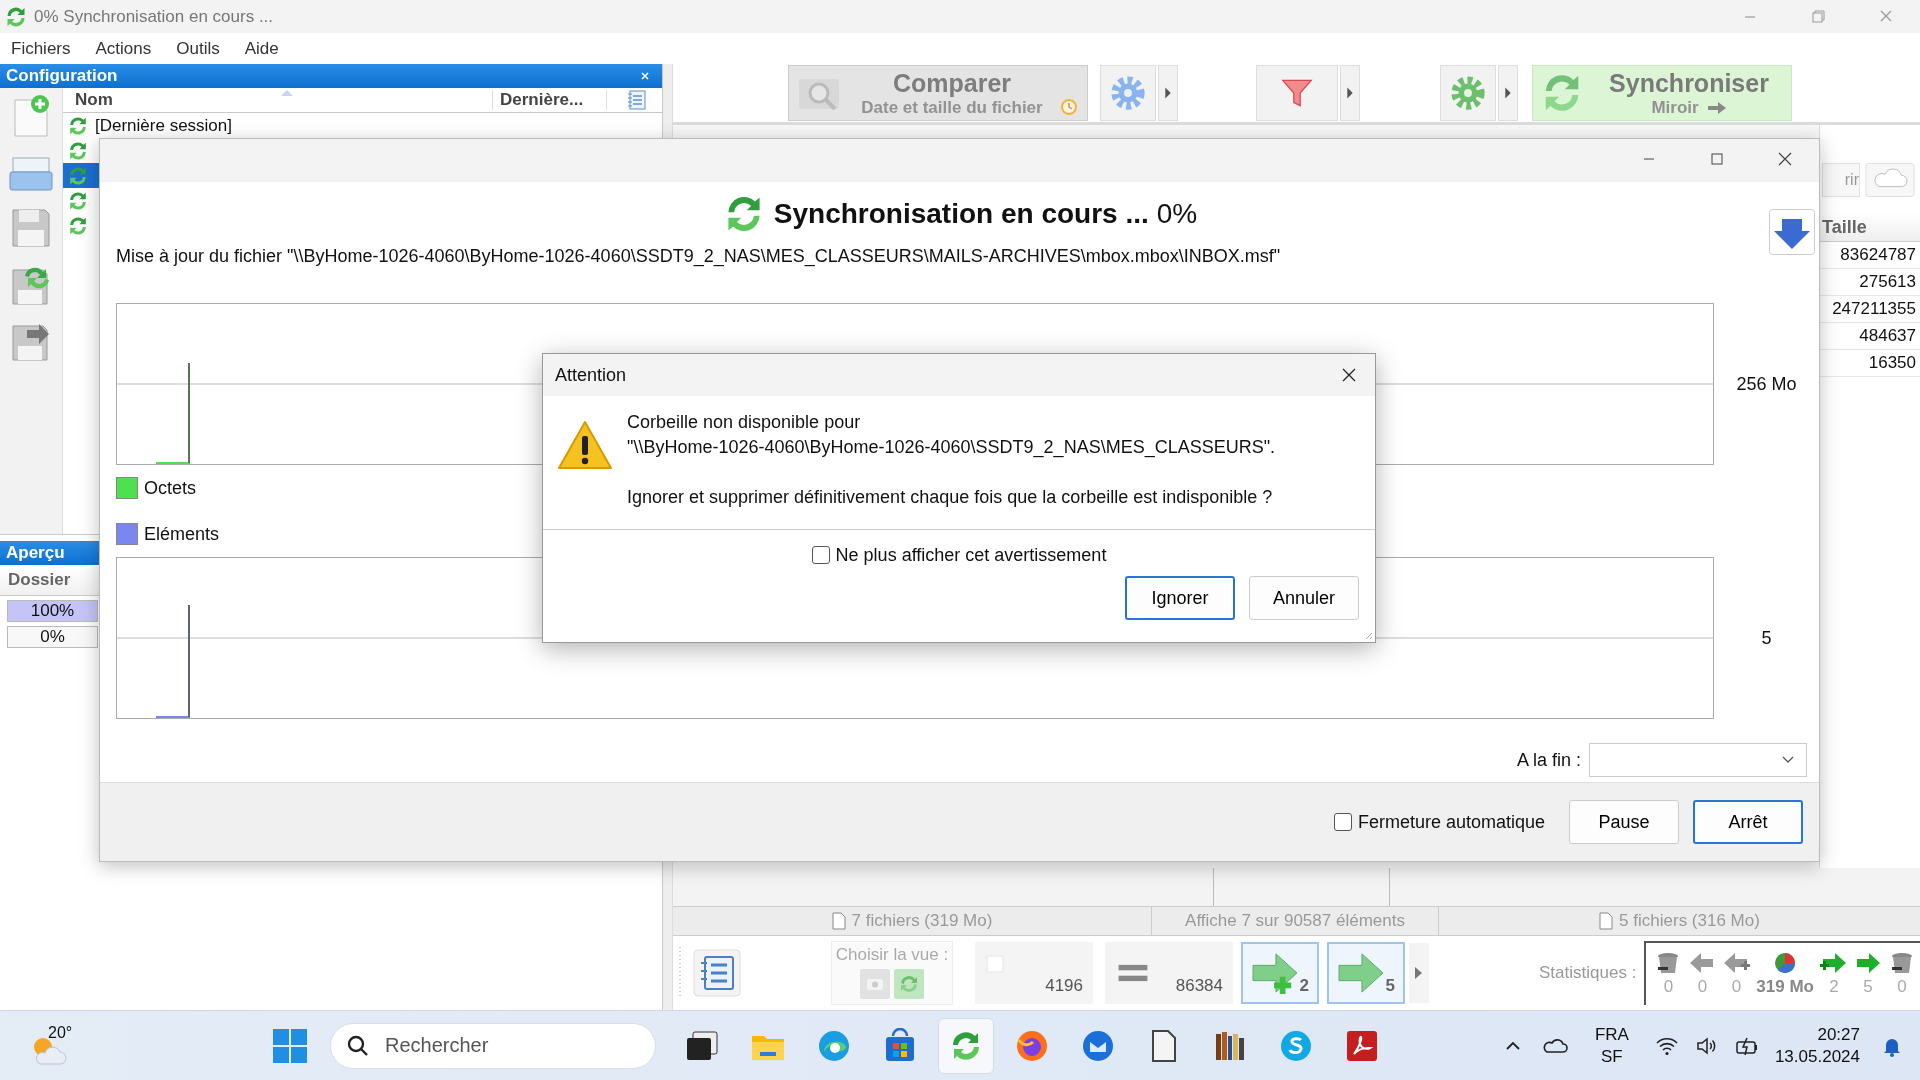 This screenshot has width=1920, height=1080. What do you see at coordinates (163, 125) in the screenshot?
I see `session-name: [Dernière session]` at bounding box center [163, 125].